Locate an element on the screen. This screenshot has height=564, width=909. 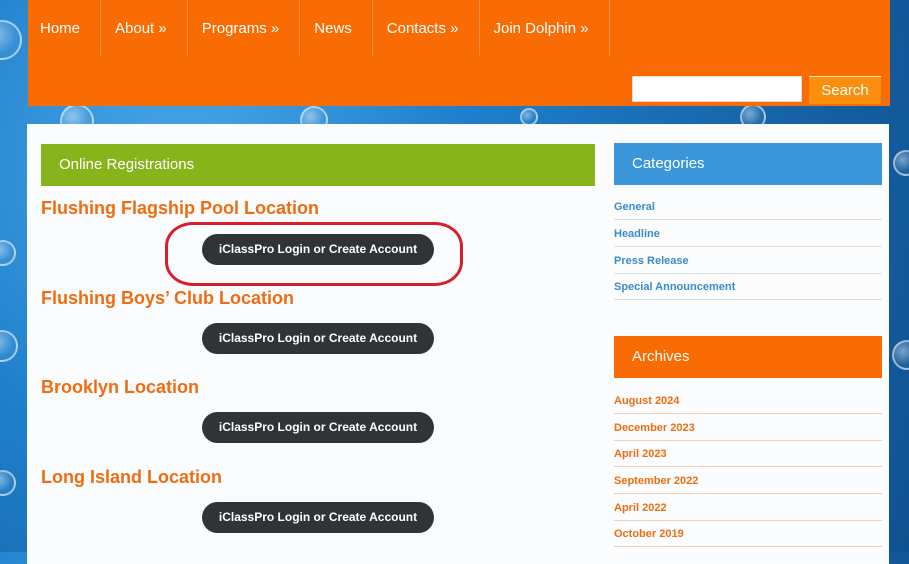
nav-contacts: Contacts » is located at coordinates (426, 28).